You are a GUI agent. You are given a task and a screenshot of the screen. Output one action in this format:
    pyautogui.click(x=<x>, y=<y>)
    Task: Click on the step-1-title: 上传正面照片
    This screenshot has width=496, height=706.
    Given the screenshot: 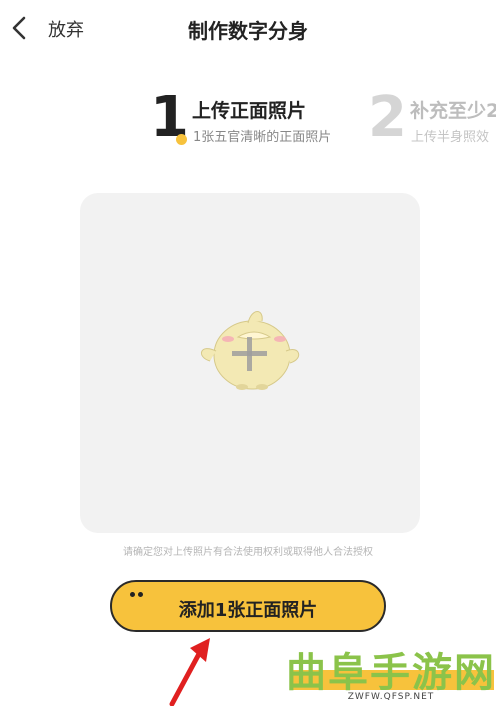 What is the action you would take?
    pyautogui.click(x=249, y=111)
    